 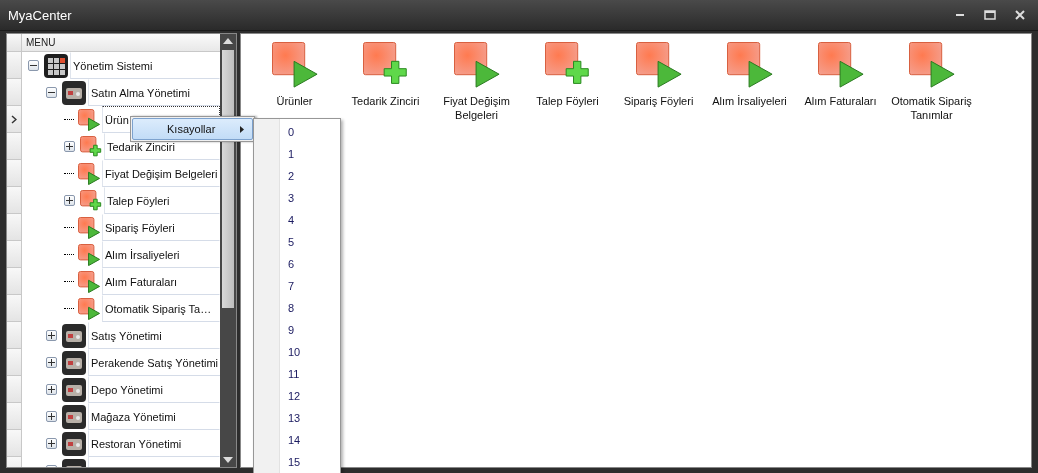 I want to click on submenu-arrow-icon, so click(x=242, y=129).